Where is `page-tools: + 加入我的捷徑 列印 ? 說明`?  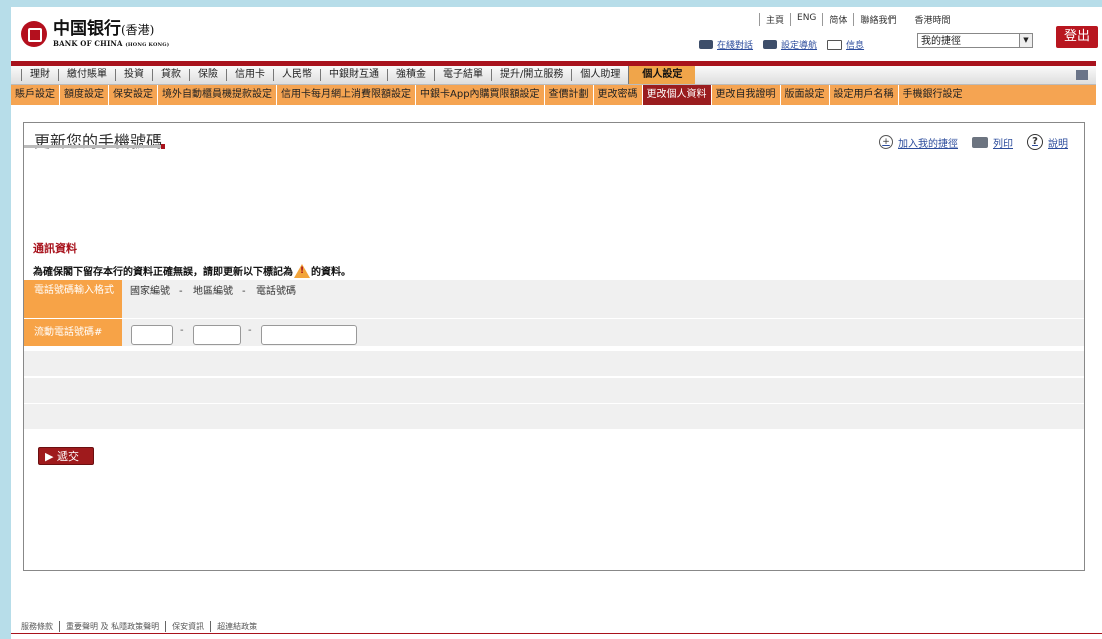
page-tools: + 加入我的捷徑 列印 ? 說明 is located at coordinates (973, 142).